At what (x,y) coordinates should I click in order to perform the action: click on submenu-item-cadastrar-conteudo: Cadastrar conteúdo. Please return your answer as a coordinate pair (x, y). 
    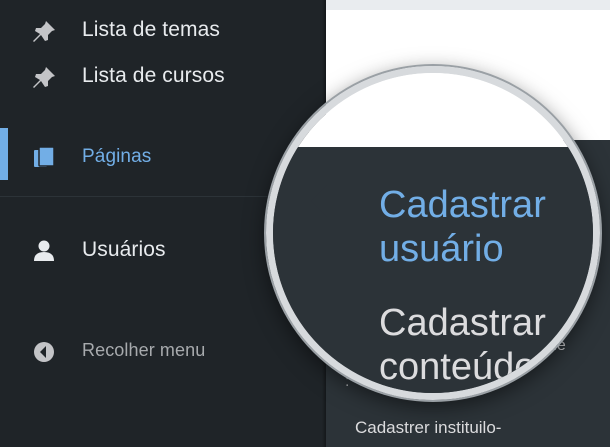
    Looking at the image, I should click on (479, 345).